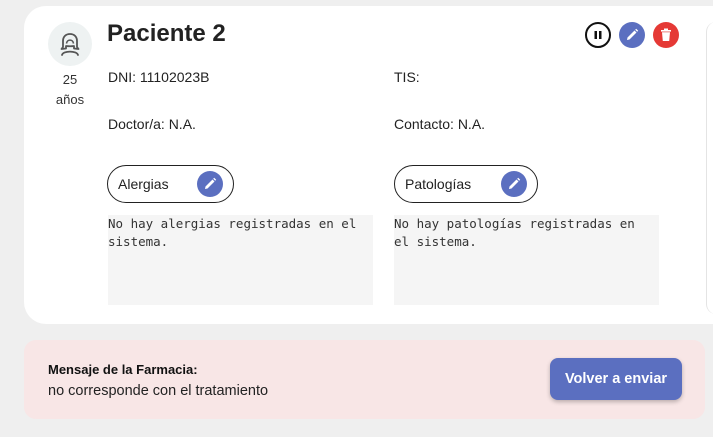  I want to click on pathologies-section-header: Patologías, so click(466, 184).